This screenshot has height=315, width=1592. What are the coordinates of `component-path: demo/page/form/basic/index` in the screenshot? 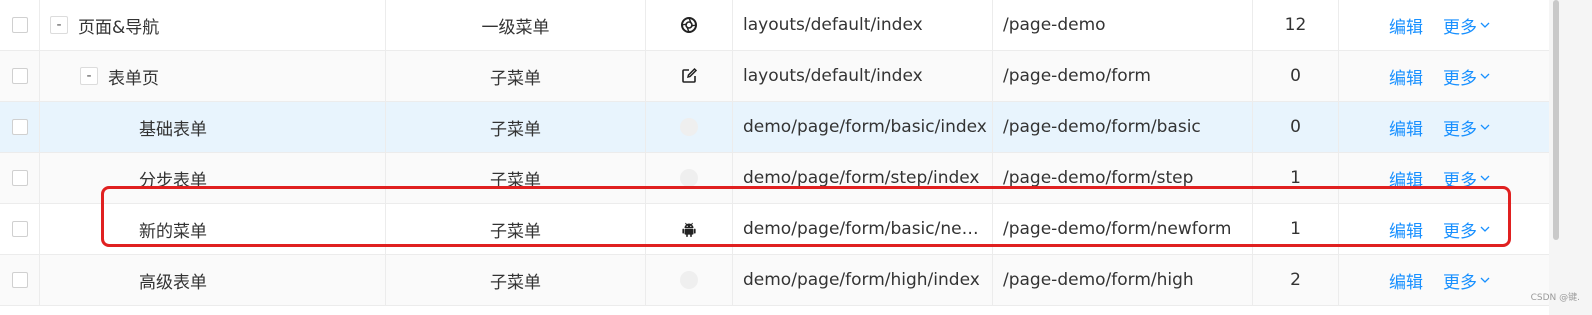 It's located at (863, 127).